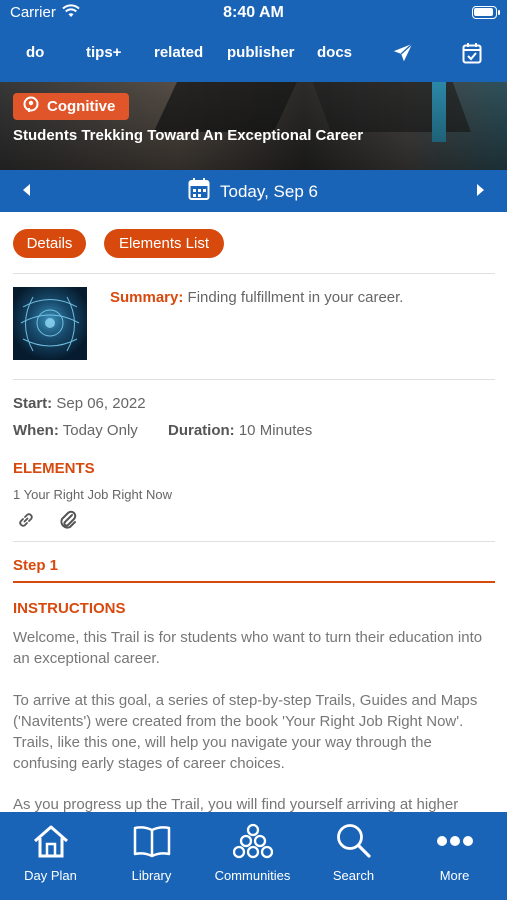 The height and width of the screenshot is (900, 507). I want to click on attachment-icon, so click(68, 522).